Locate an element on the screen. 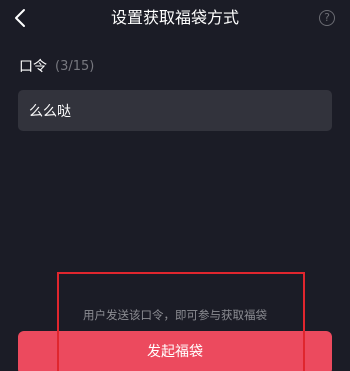  question-circle-icon: ? is located at coordinates (327, 17).